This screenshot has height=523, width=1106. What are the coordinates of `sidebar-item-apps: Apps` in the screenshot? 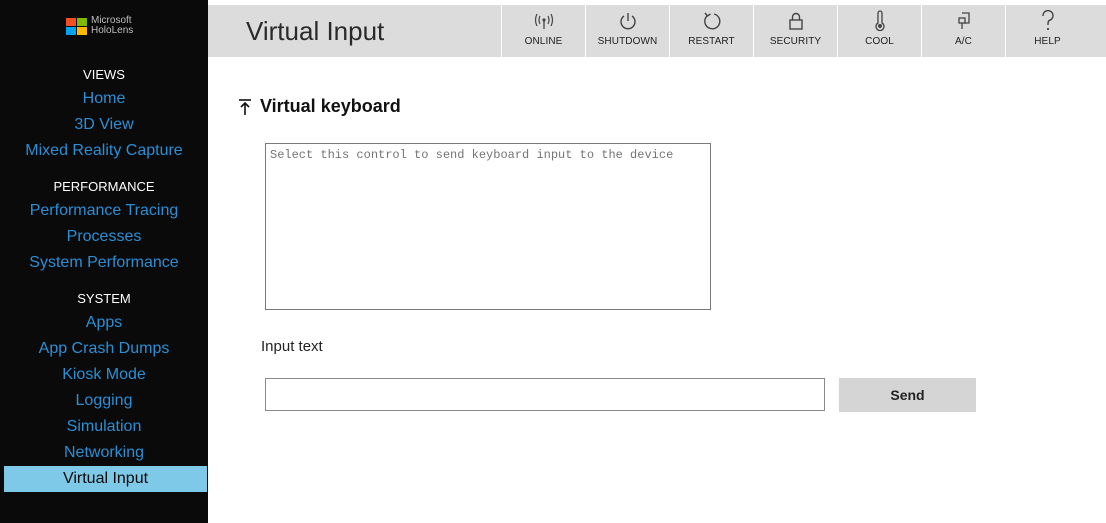 It's located at (104, 323).